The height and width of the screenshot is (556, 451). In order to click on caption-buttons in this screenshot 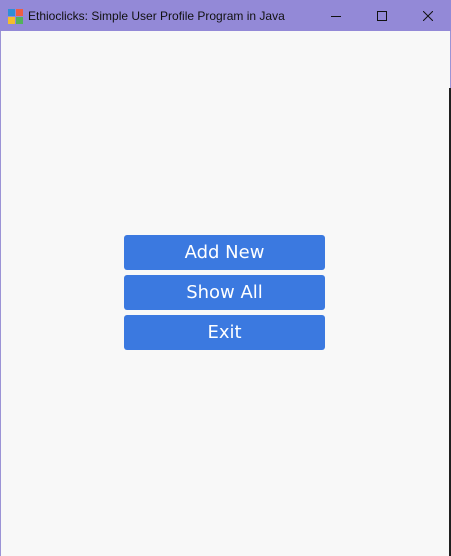, I will do `click(382, 15)`.